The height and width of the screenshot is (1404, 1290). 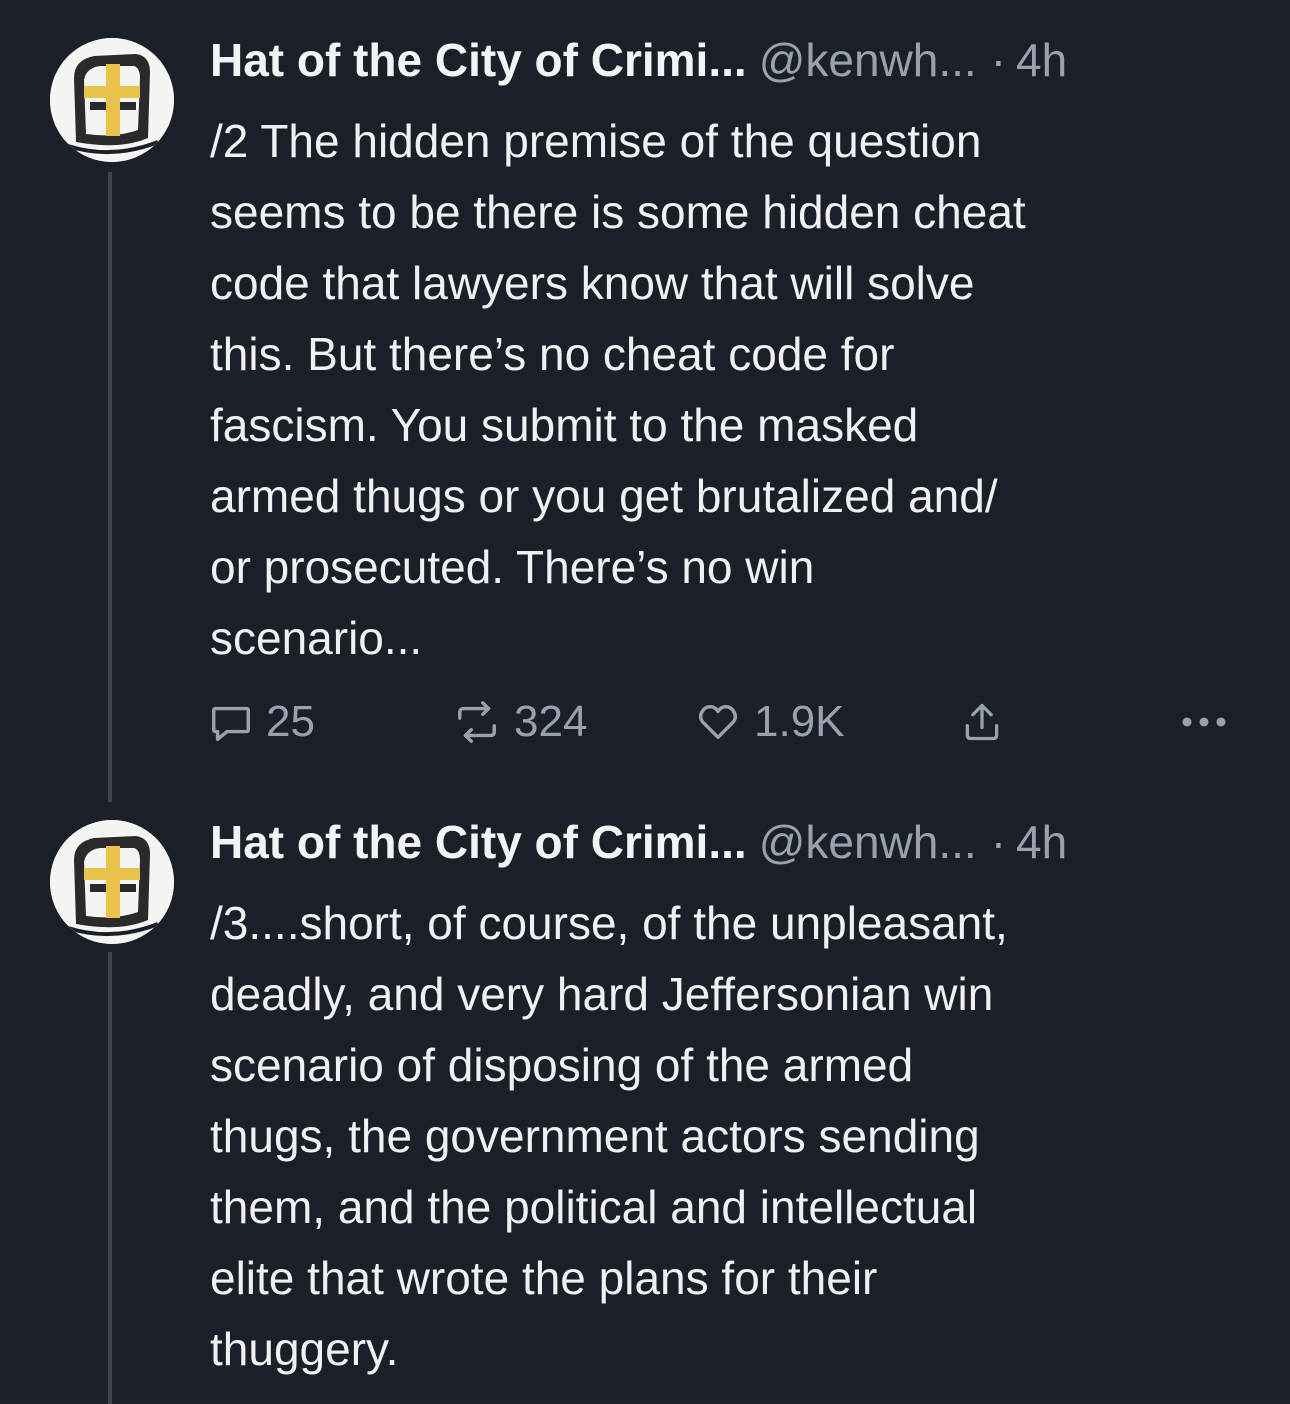 What do you see at coordinates (594, 1207) in the screenshot?
I see `post-text-line: them, and the political and intellectual` at bounding box center [594, 1207].